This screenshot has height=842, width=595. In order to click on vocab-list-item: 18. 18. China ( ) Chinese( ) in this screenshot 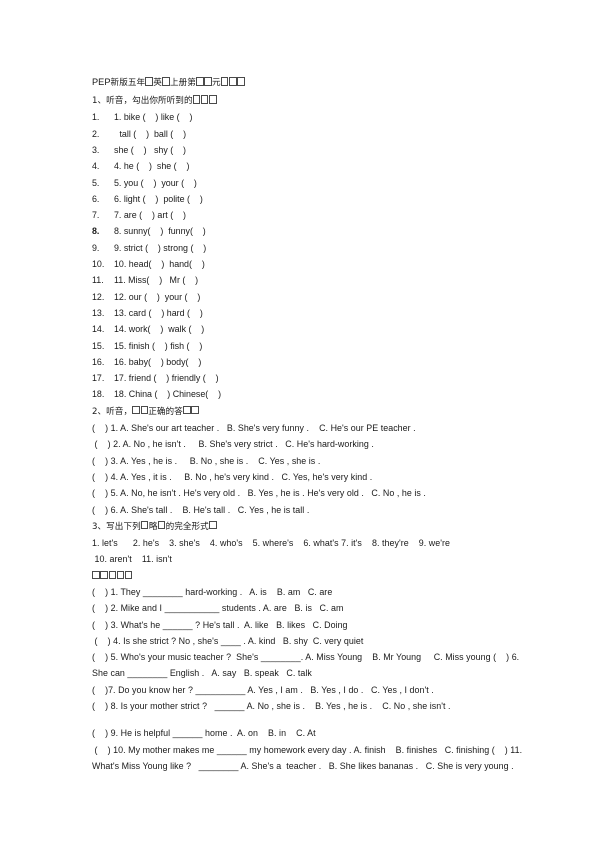, I will do `click(308, 394)`.